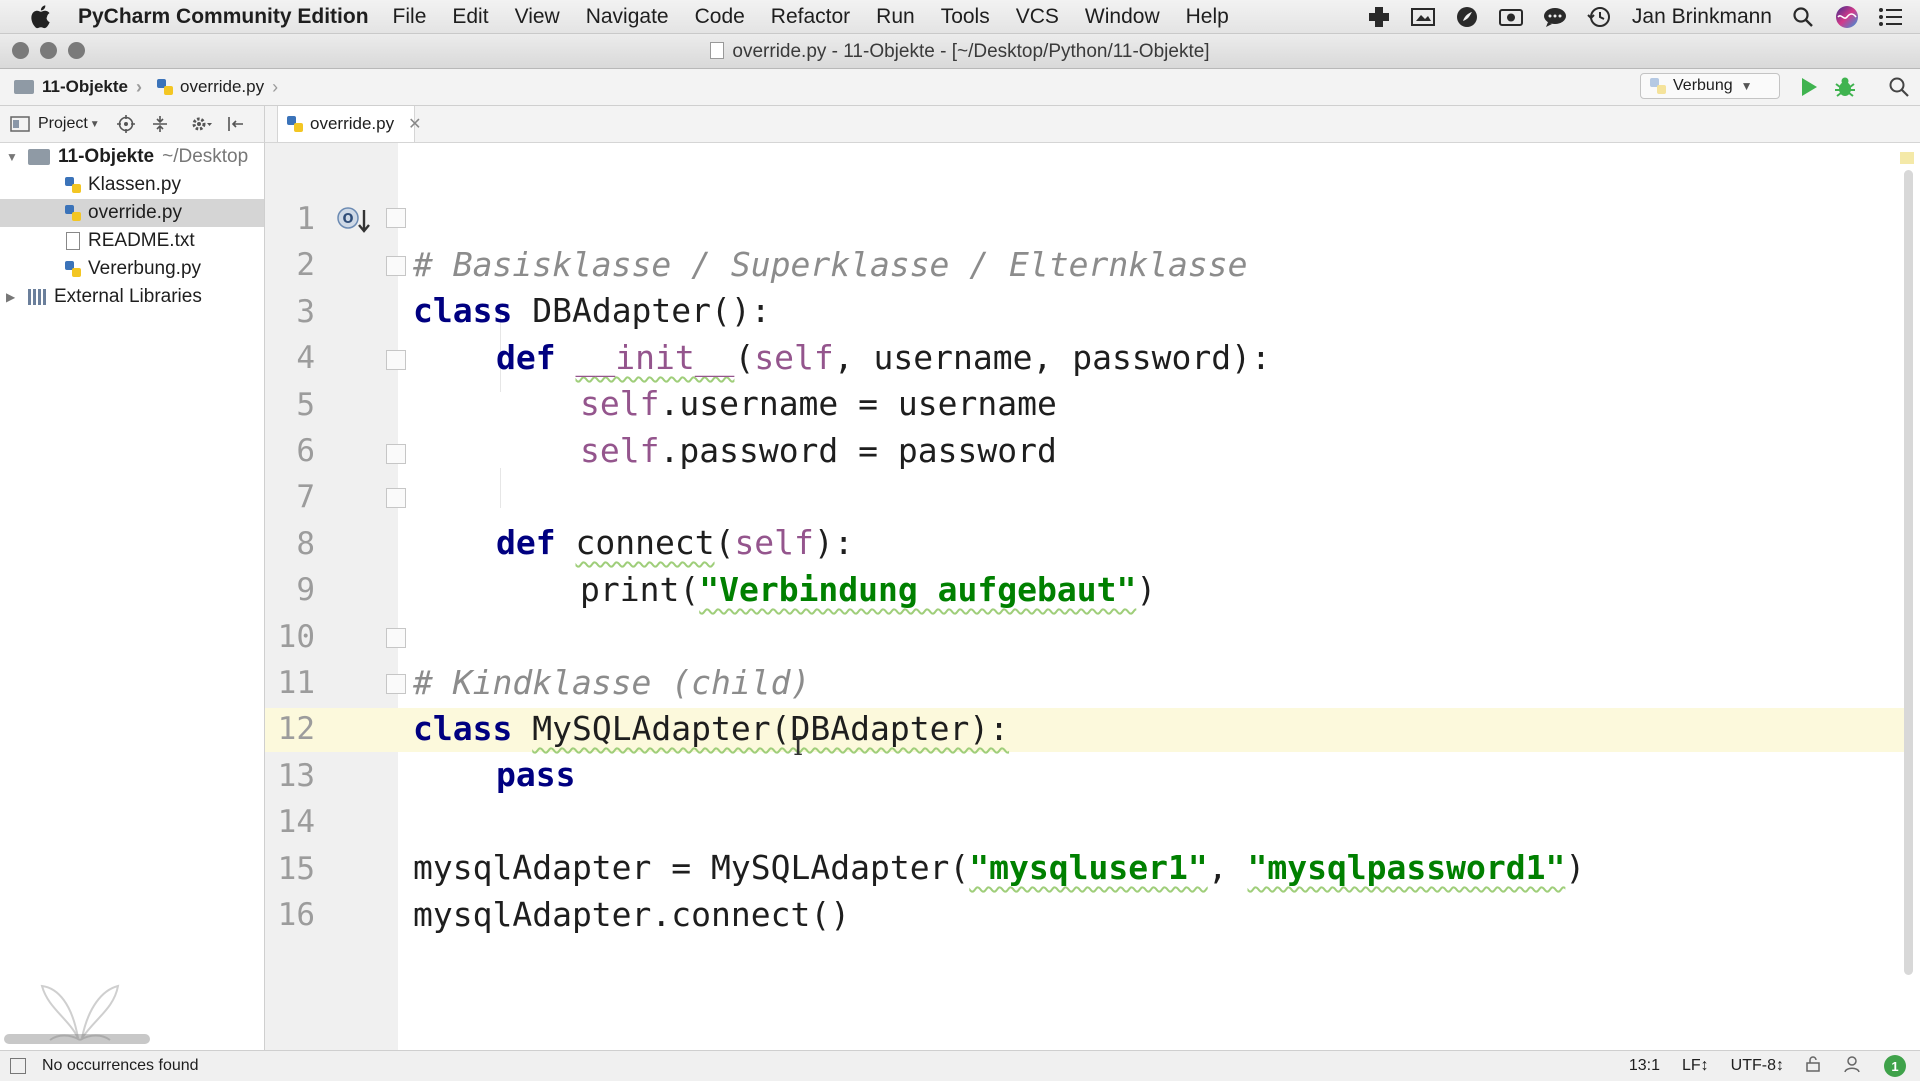 This screenshot has height=1081, width=1920. I want to click on chat-tray-icon, so click(1555, 17).